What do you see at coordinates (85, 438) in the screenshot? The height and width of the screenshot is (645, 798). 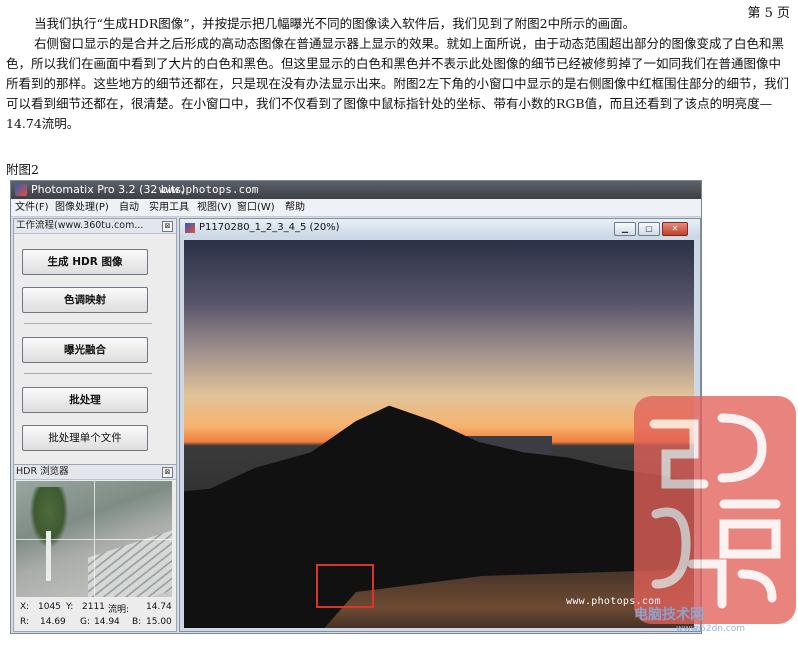 I see `batch-single-file-button: 批处理单个文件` at bounding box center [85, 438].